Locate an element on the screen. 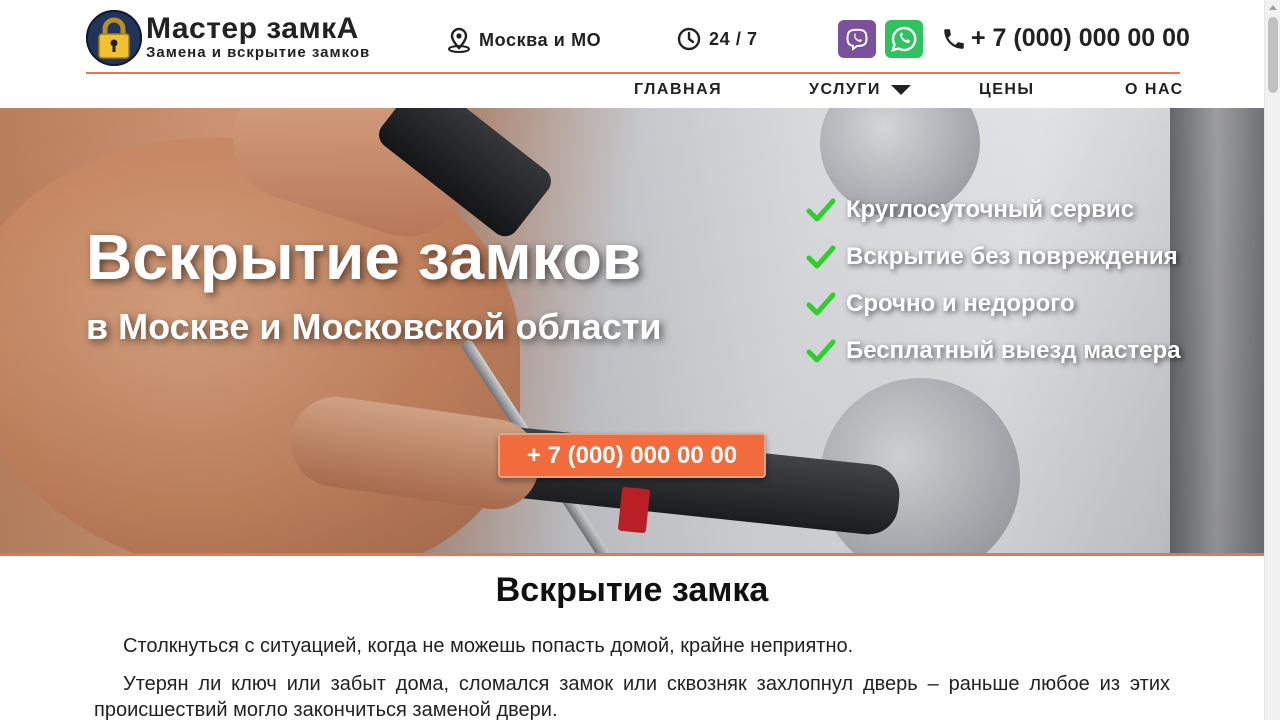 Image resolution: width=1280 pixels, height=720 pixels. nav-services: УСЛУГИ is located at coordinates (860, 90).